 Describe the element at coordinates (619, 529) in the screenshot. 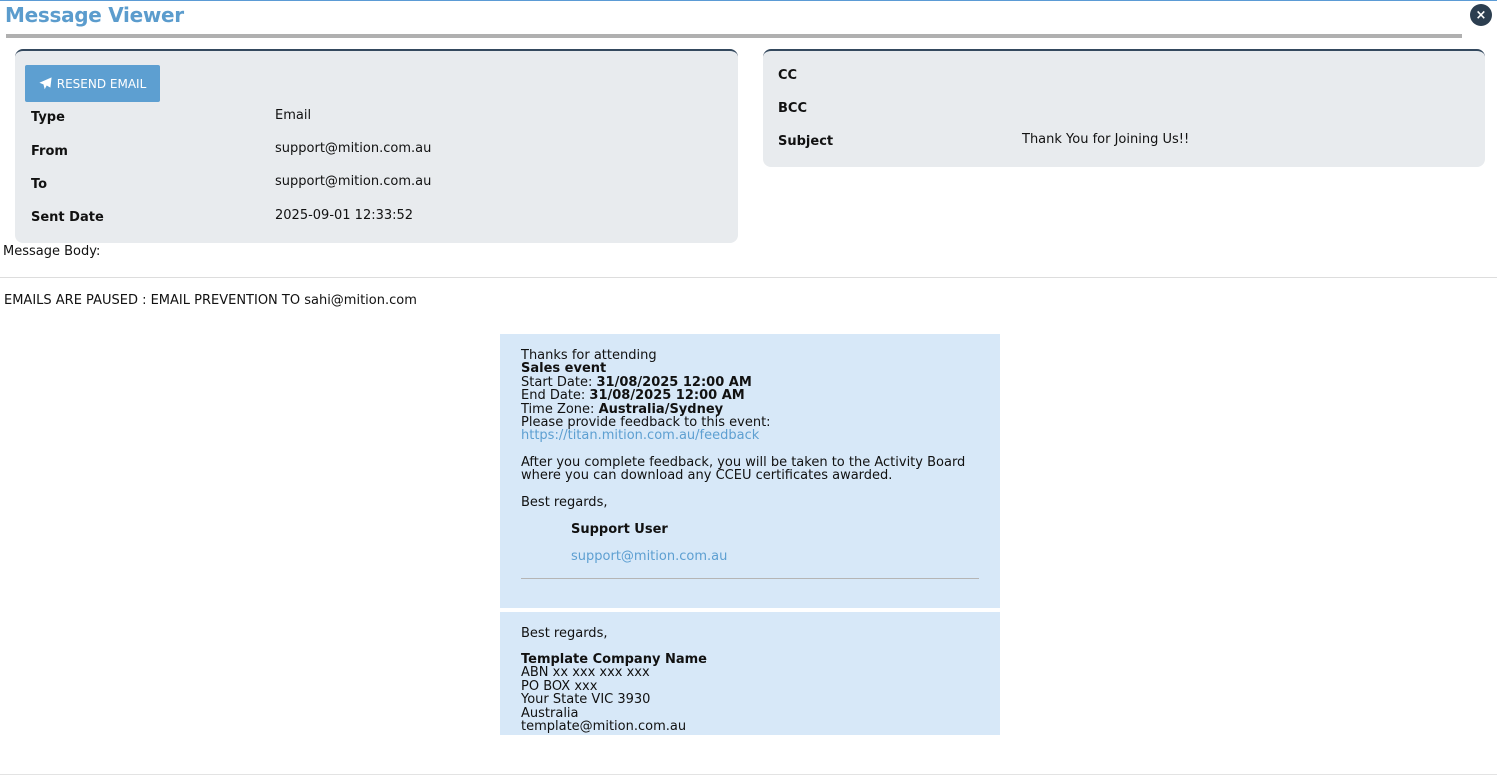

I see `sender-name: Support User` at that location.